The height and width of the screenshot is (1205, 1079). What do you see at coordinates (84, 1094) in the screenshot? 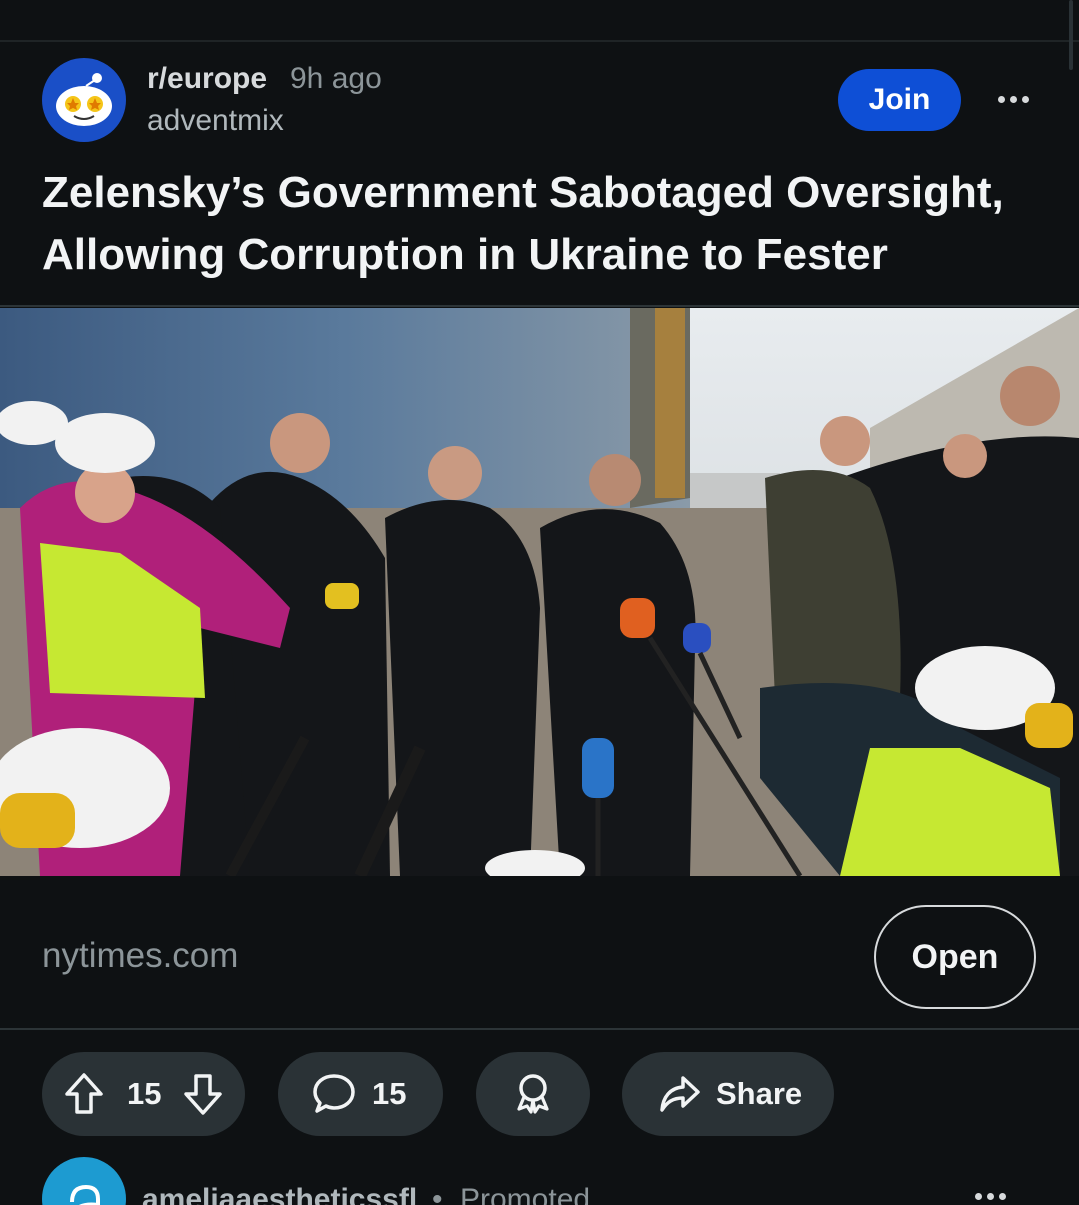
I see `arrow-up-icon` at bounding box center [84, 1094].